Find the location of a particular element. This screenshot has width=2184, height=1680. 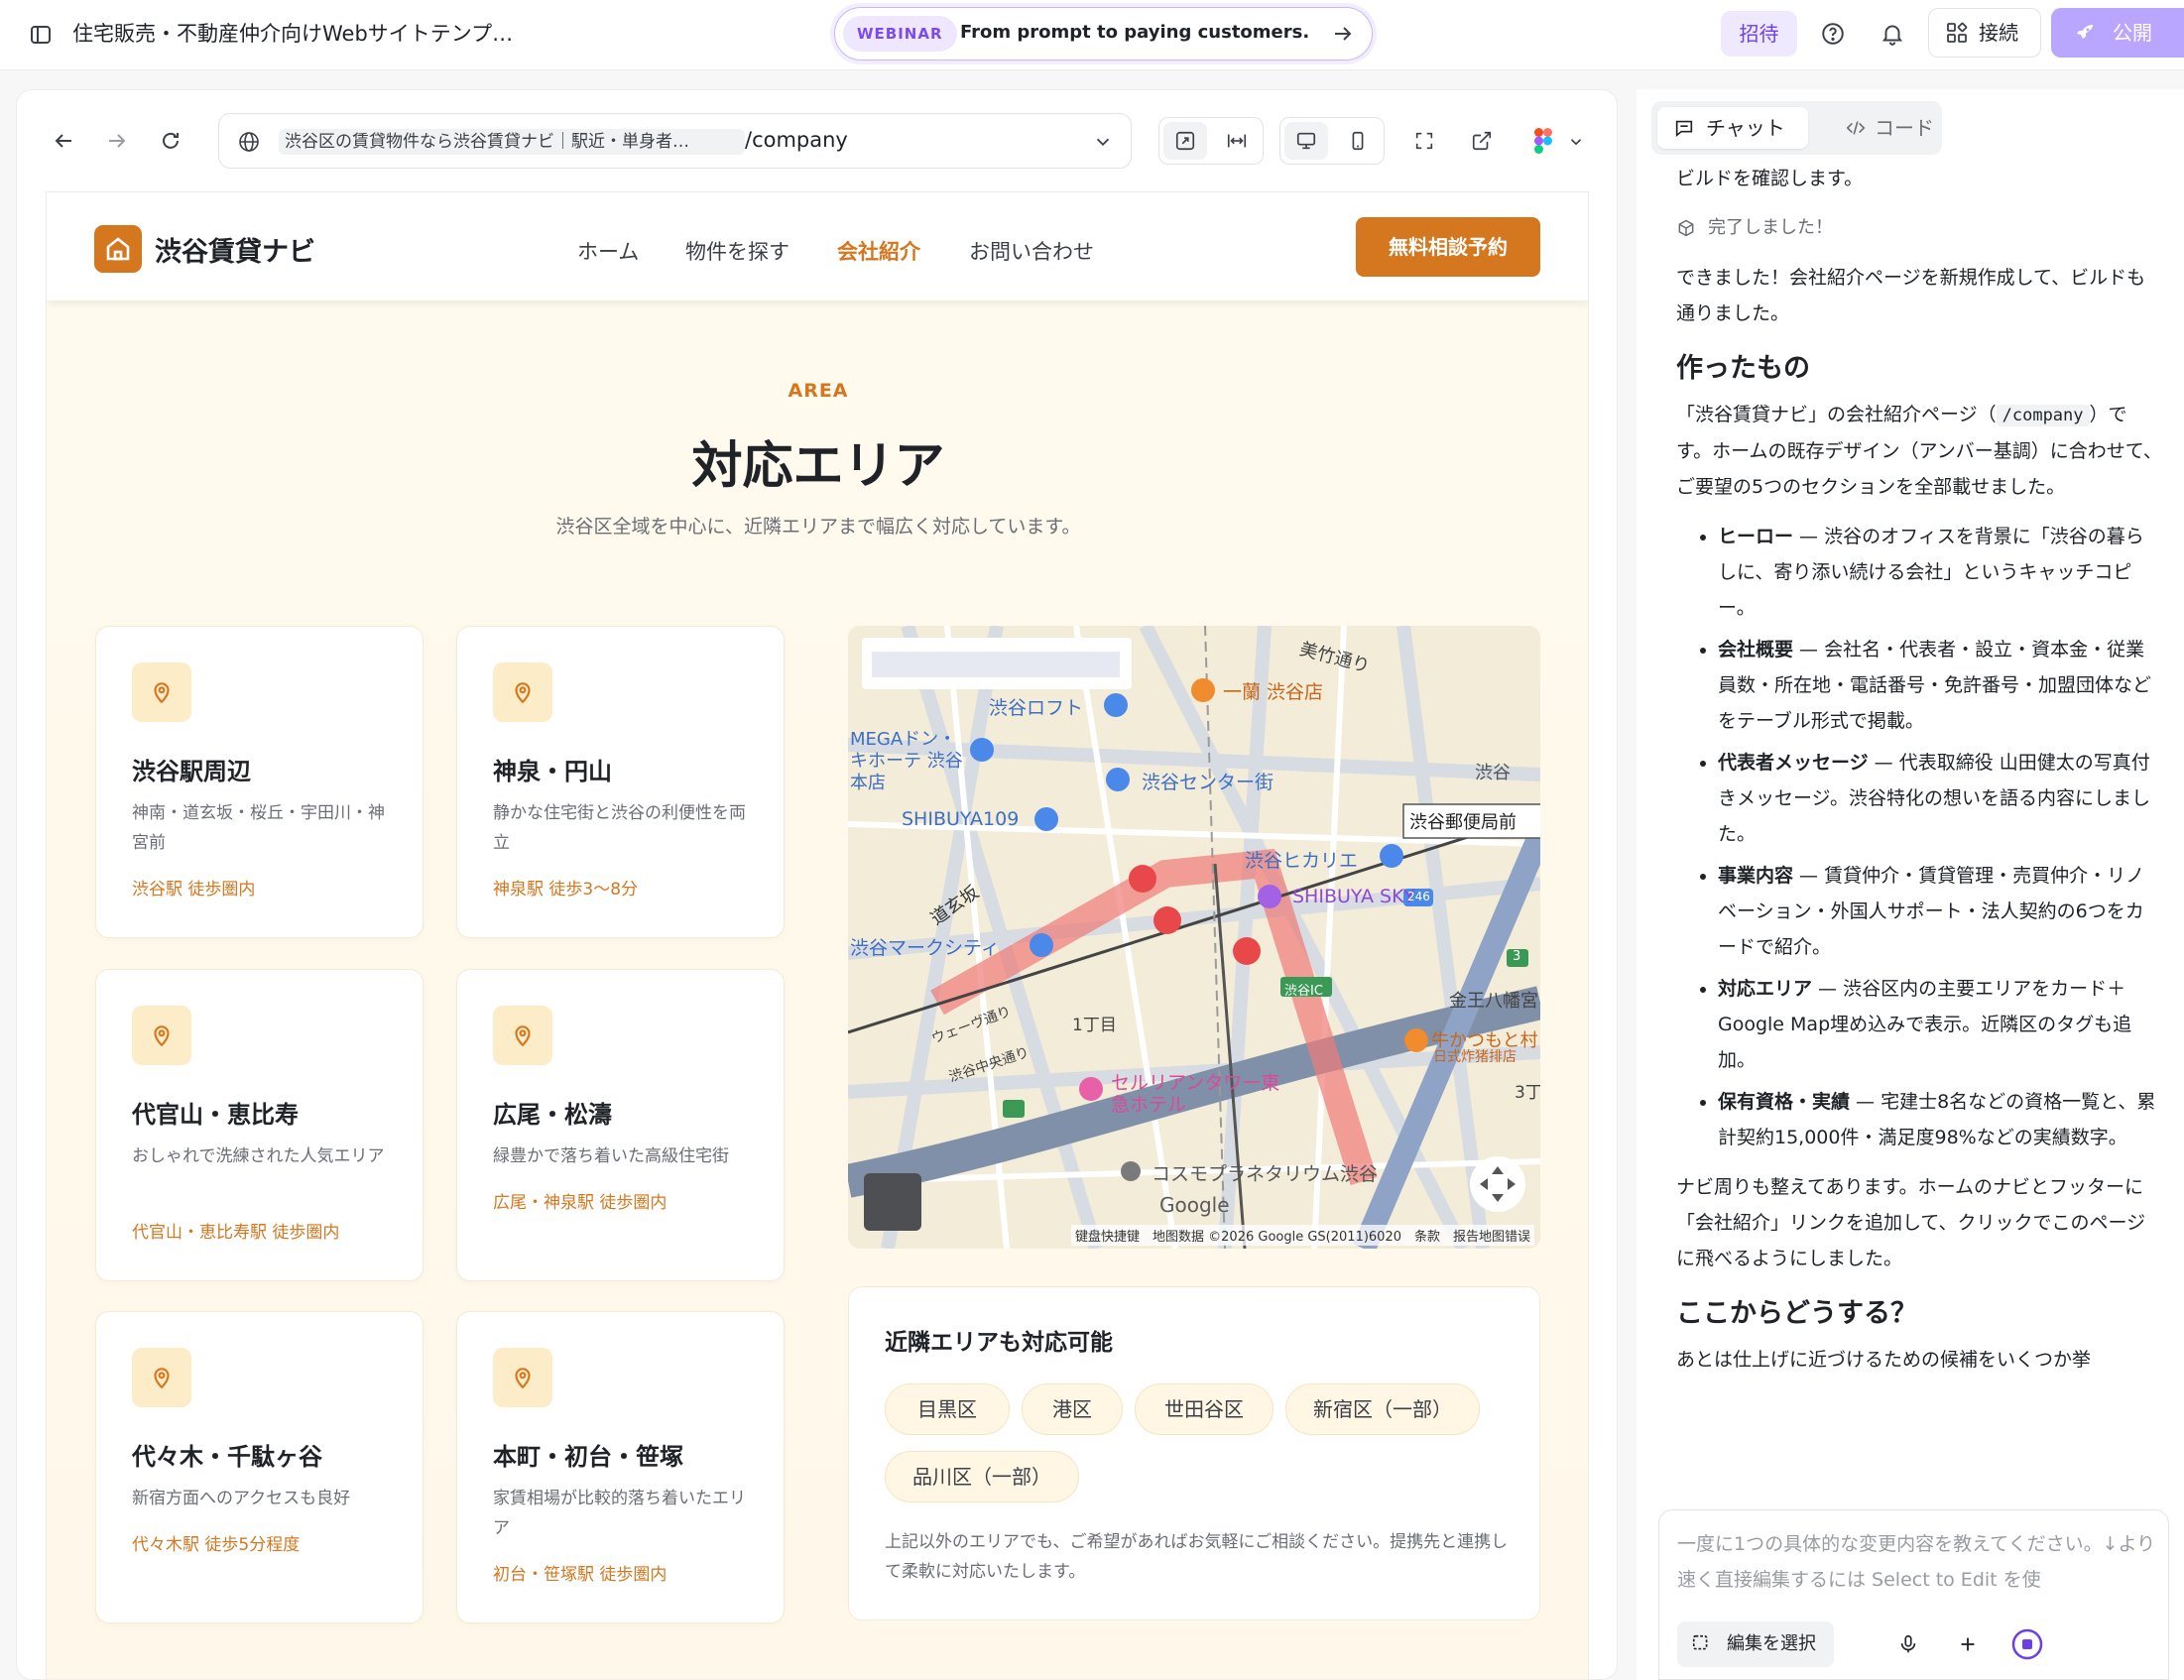

map-label: 渋谷ロフト is located at coordinates (1036, 708).